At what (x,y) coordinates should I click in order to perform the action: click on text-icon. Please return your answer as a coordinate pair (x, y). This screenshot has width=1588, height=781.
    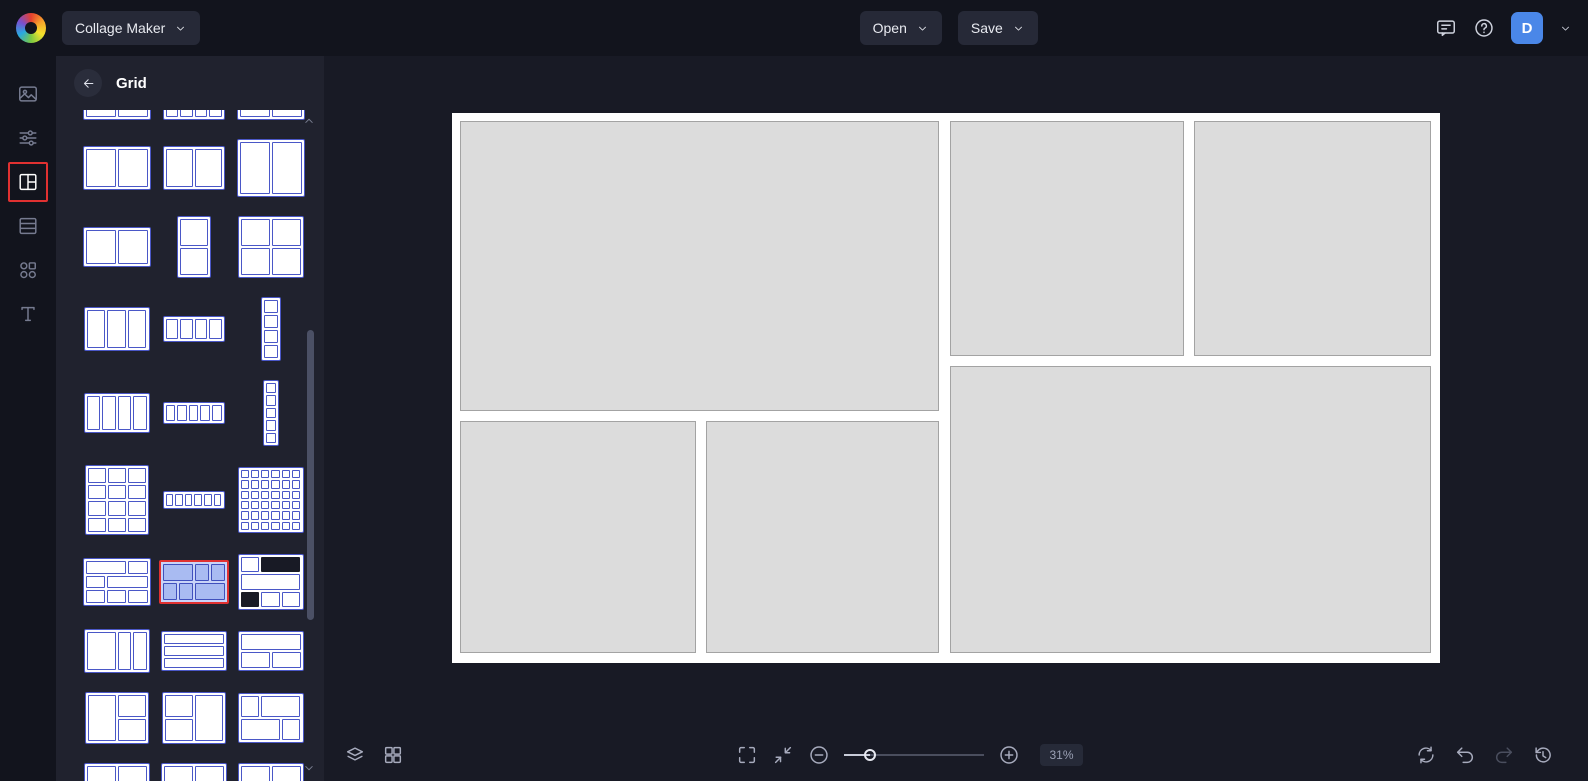
    Looking at the image, I should click on (28, 314).